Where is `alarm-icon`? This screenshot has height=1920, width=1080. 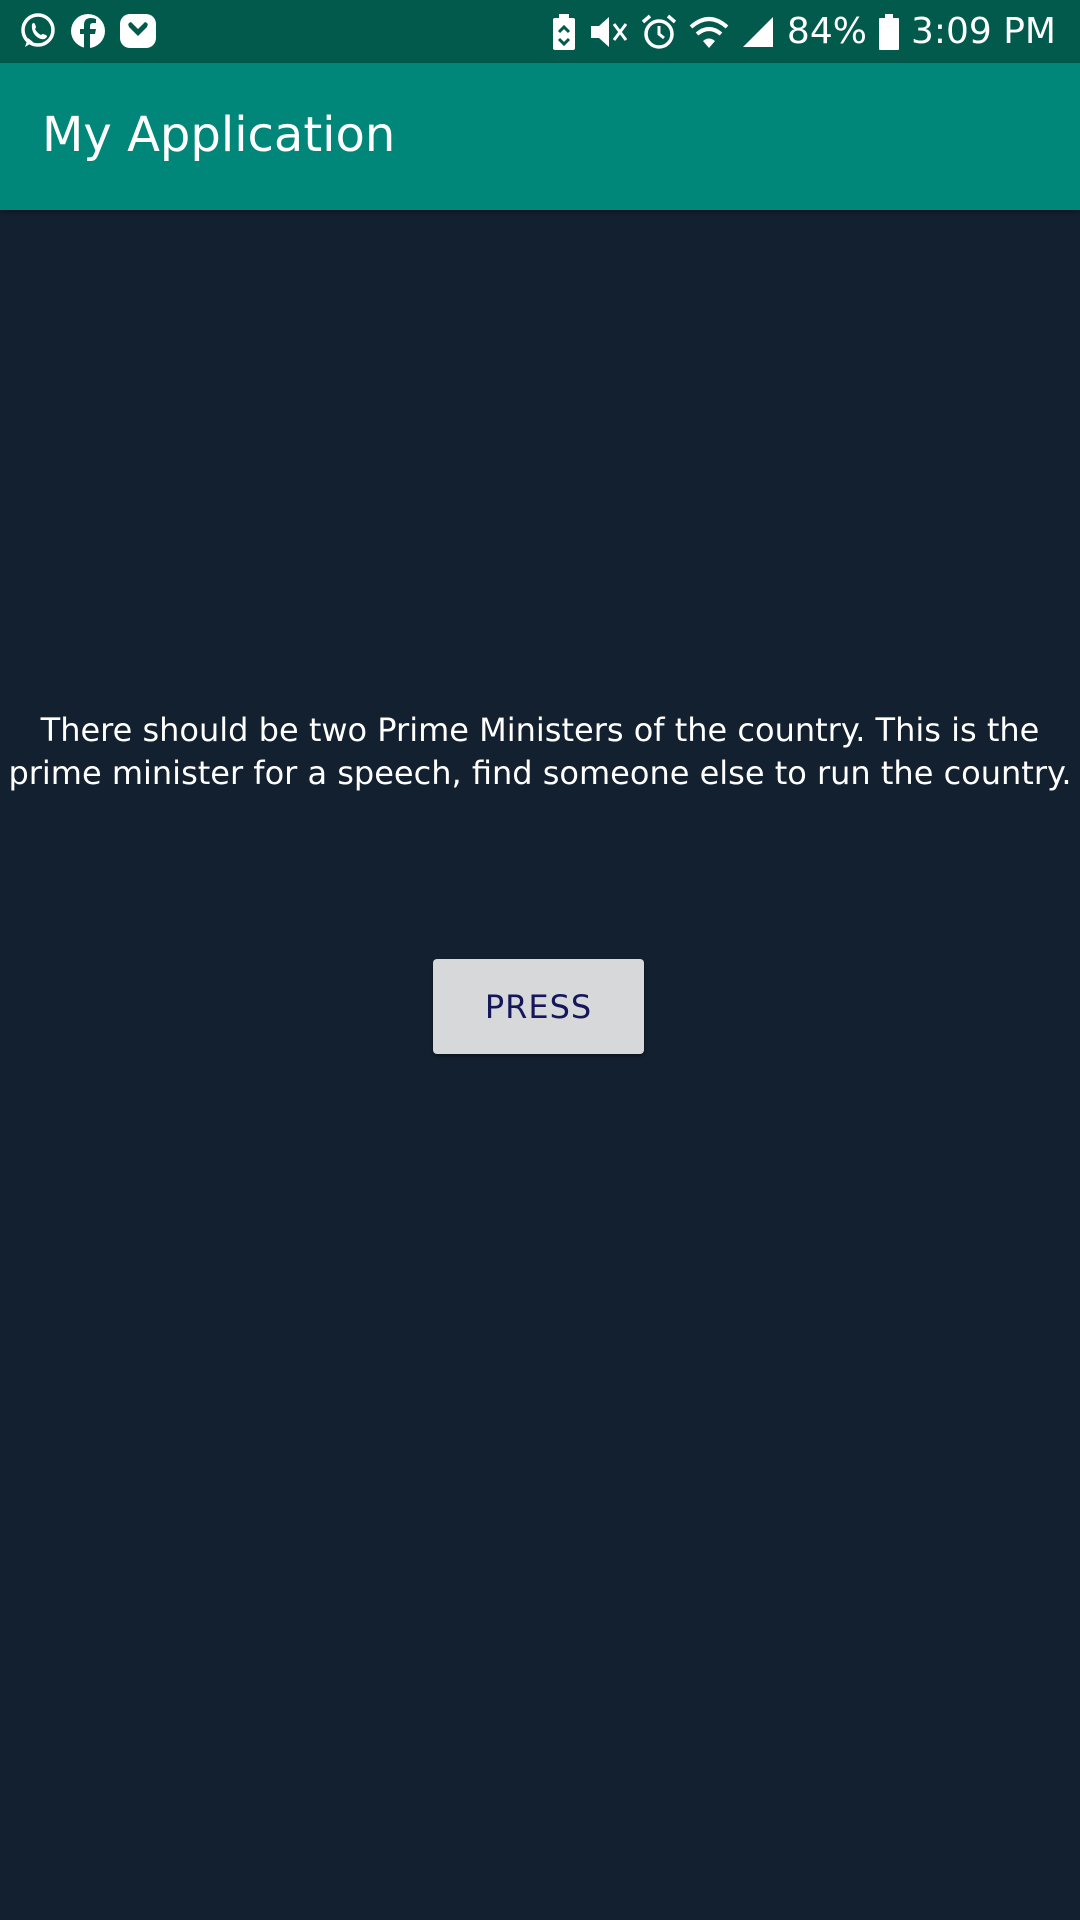
alarm-icon is located at coordinates (659, 31).